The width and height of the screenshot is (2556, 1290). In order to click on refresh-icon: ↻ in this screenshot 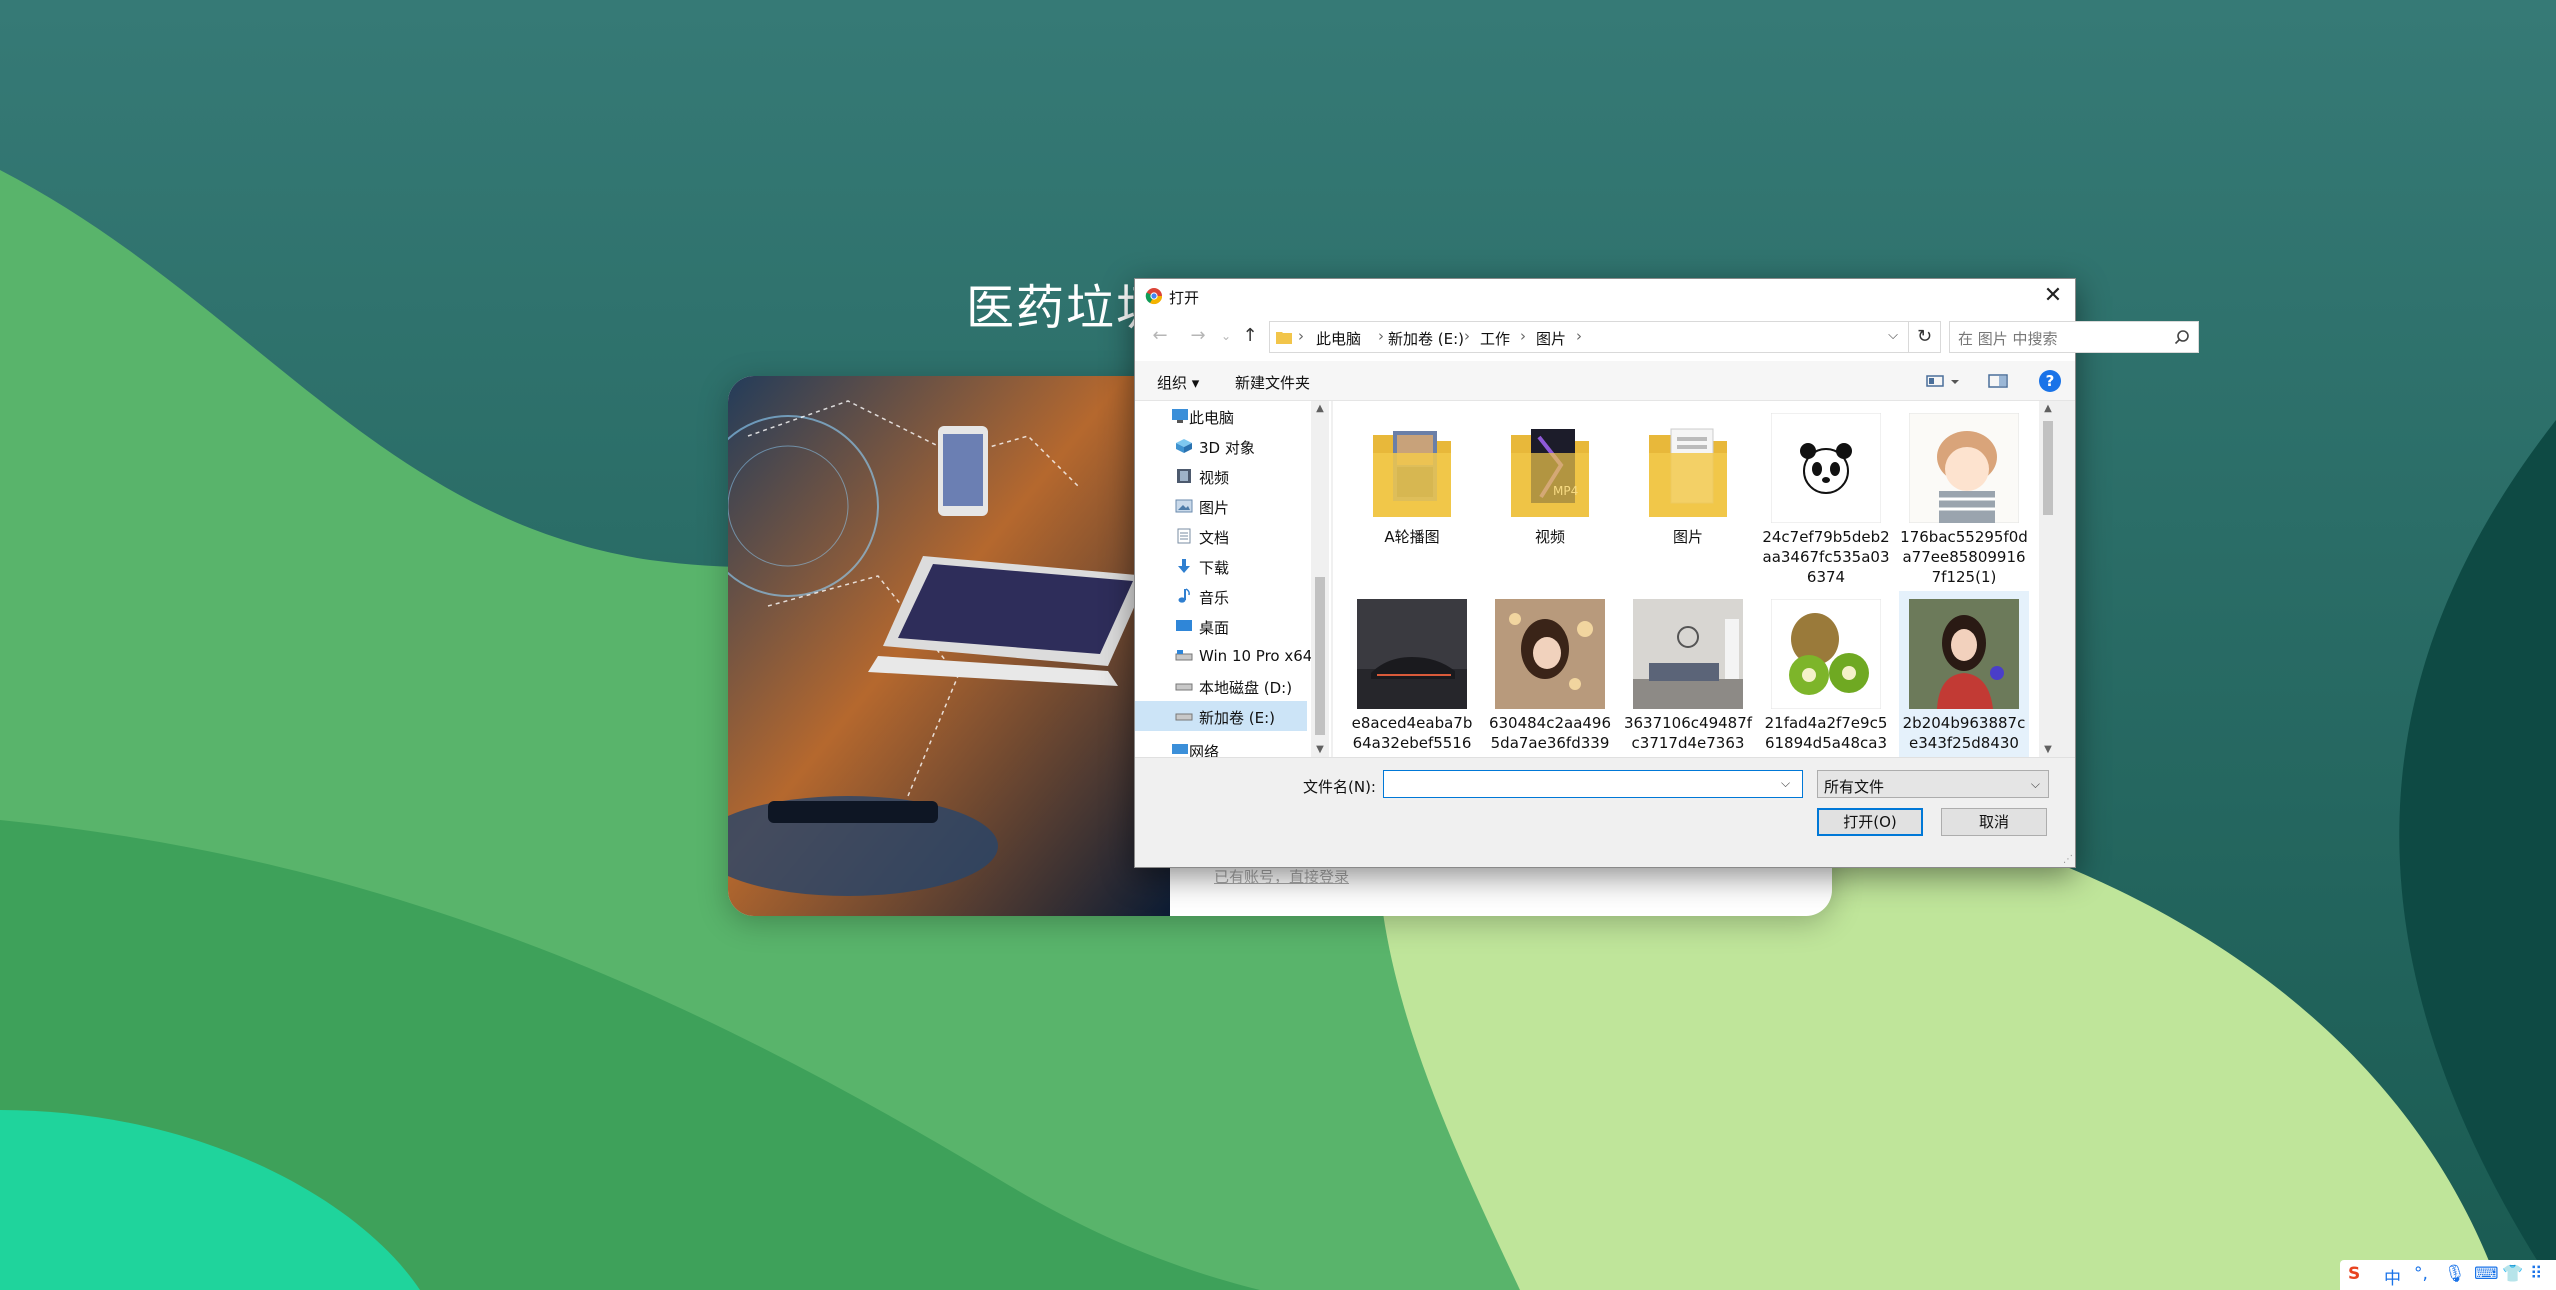, I will do `click(1925, 337)`.